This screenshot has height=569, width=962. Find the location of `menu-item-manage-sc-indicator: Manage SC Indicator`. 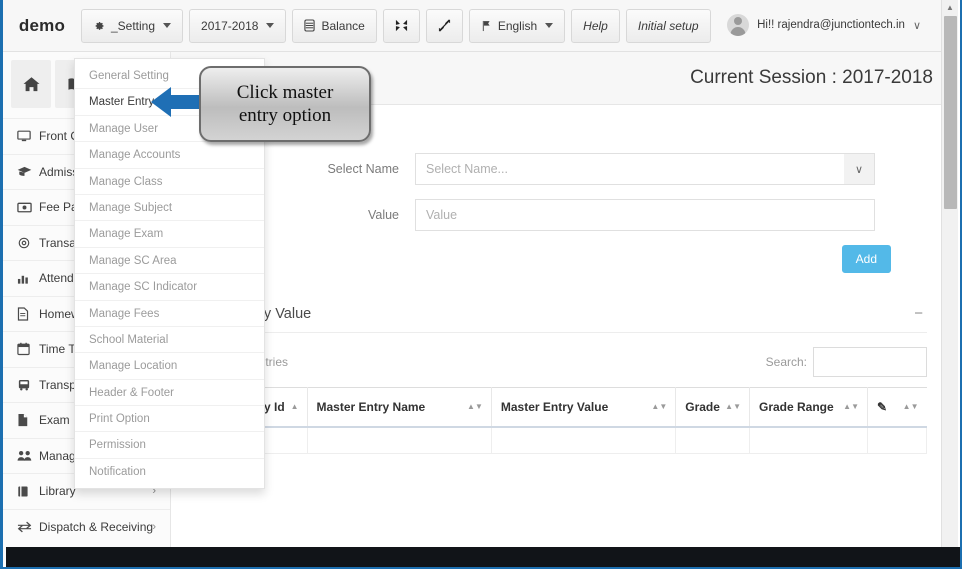

menu-item-manage-sc-indicator: Manage SC Indicator is located at coordinates (169, 287).